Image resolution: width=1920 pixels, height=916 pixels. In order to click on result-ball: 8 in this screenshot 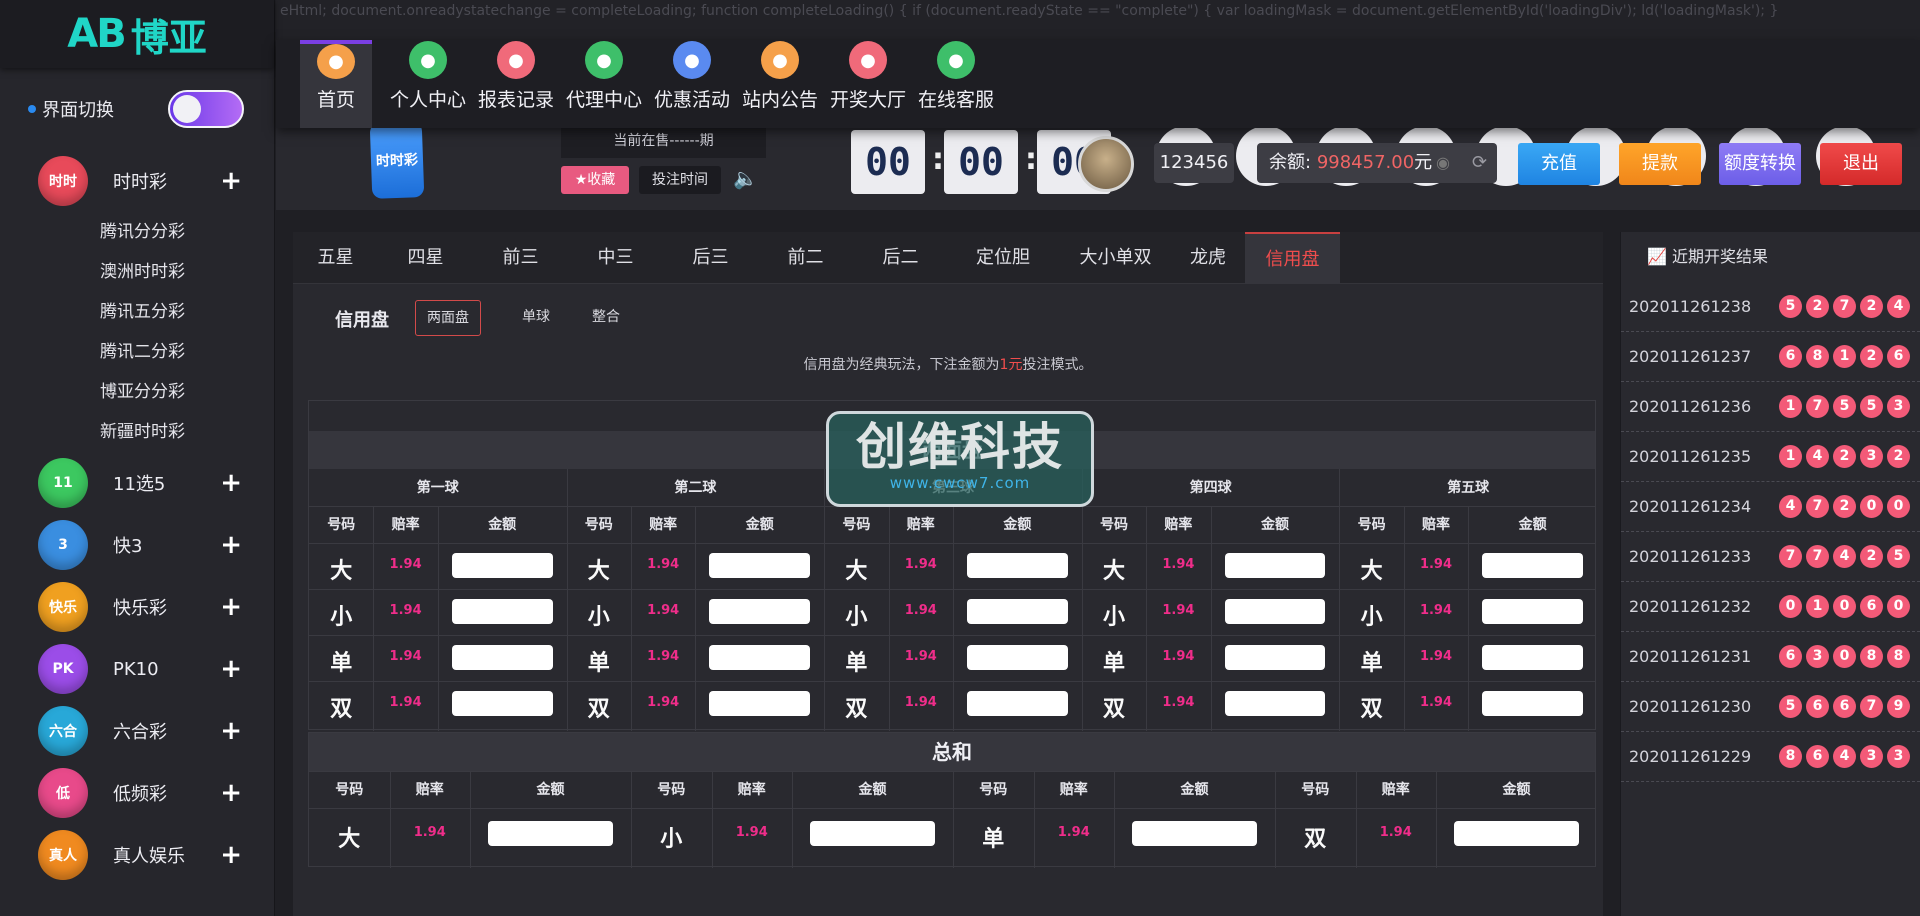, I will do `click(1898, 656)`.